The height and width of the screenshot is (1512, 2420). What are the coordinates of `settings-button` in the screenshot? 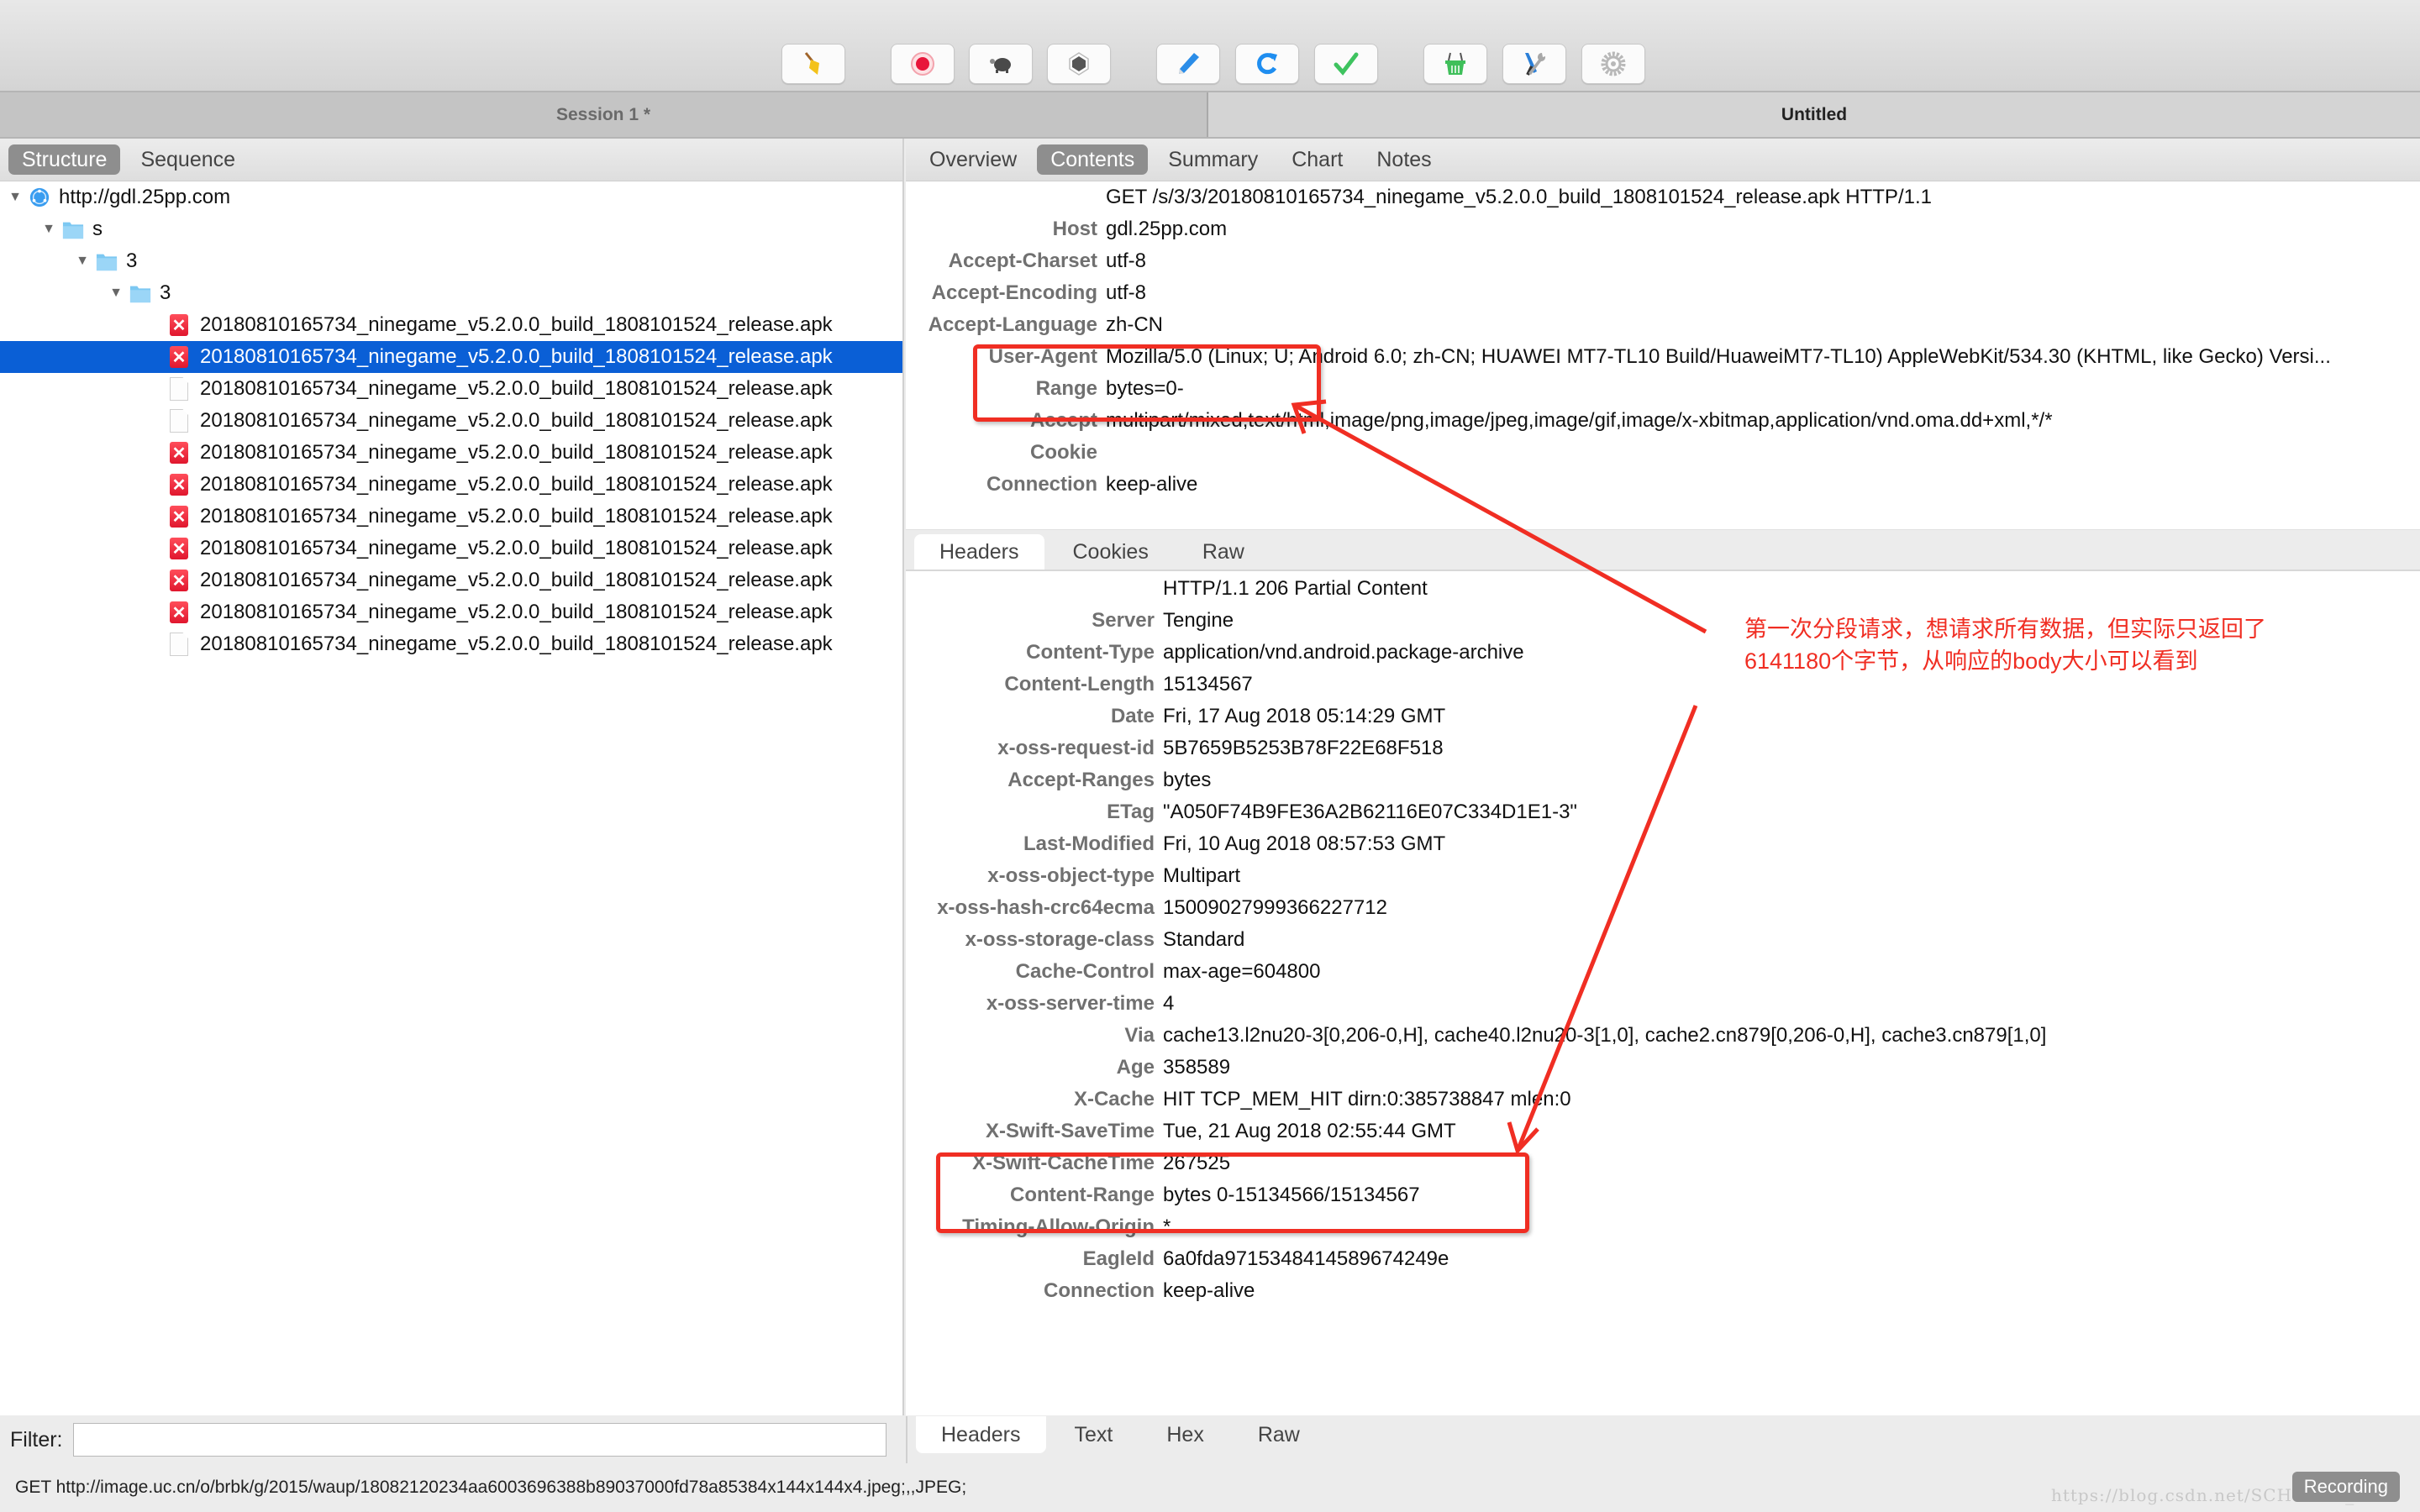 It's located at (1534, 64).